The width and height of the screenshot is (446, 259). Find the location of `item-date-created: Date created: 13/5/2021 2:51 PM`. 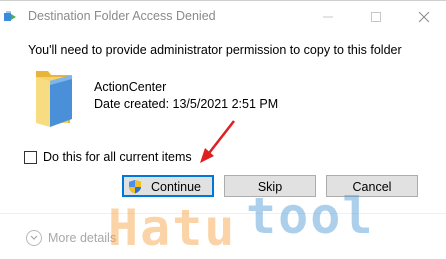

item-date-created: Date created: 13/5/2021 2:51 PM is located at coordinates (186, 104).